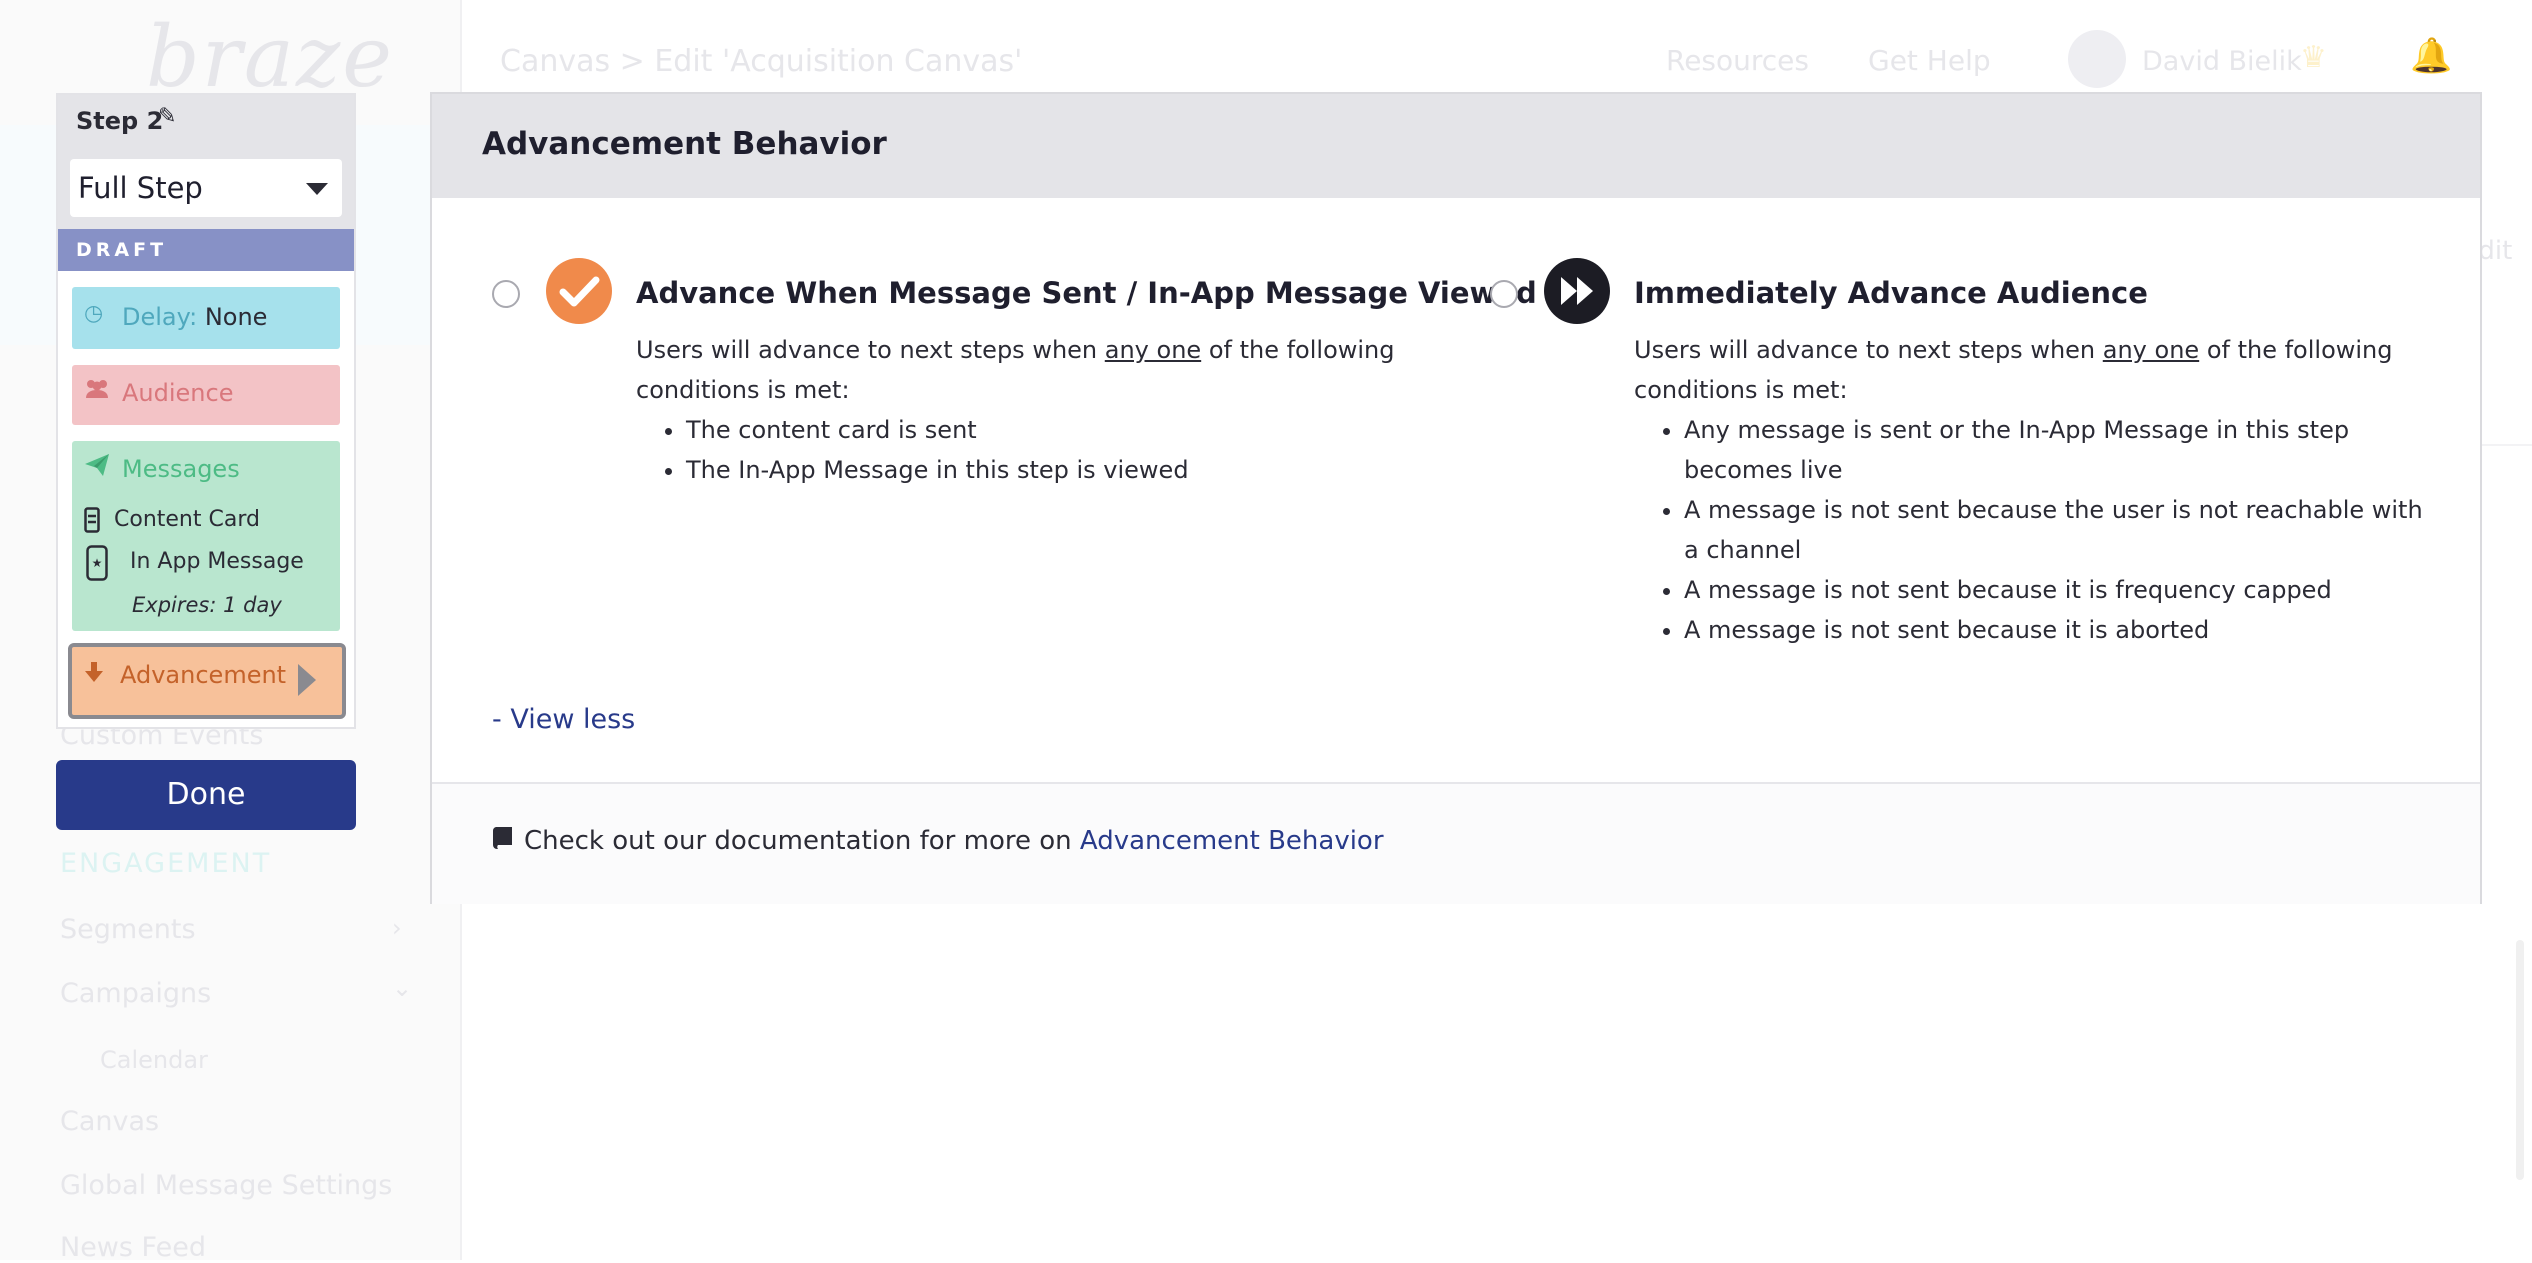 The height and width of the screenshot is (1263, 2532). What do you see at coordinates (203, 675) in the screenshot?
I see `advancement-label: Advancement` at bounding box center [203, 675].